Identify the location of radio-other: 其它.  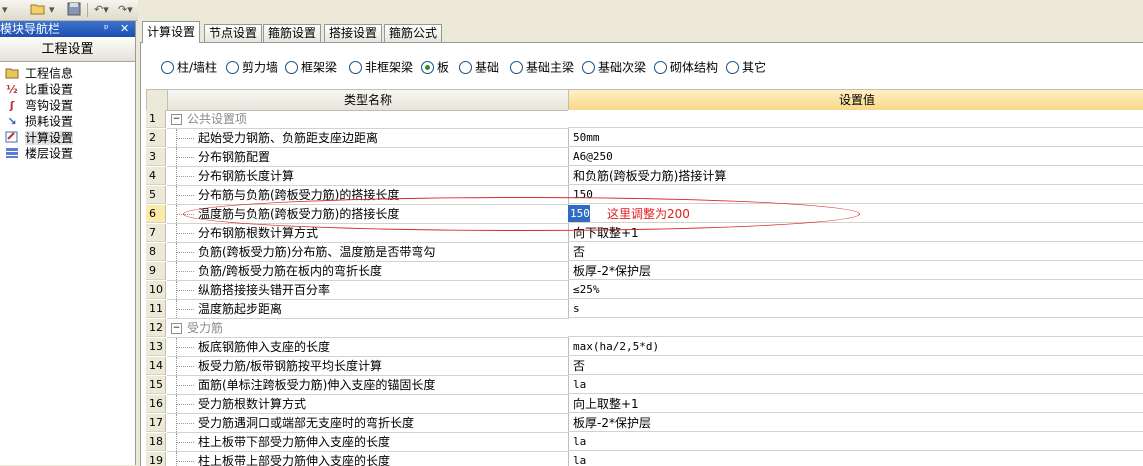
(746, 67).